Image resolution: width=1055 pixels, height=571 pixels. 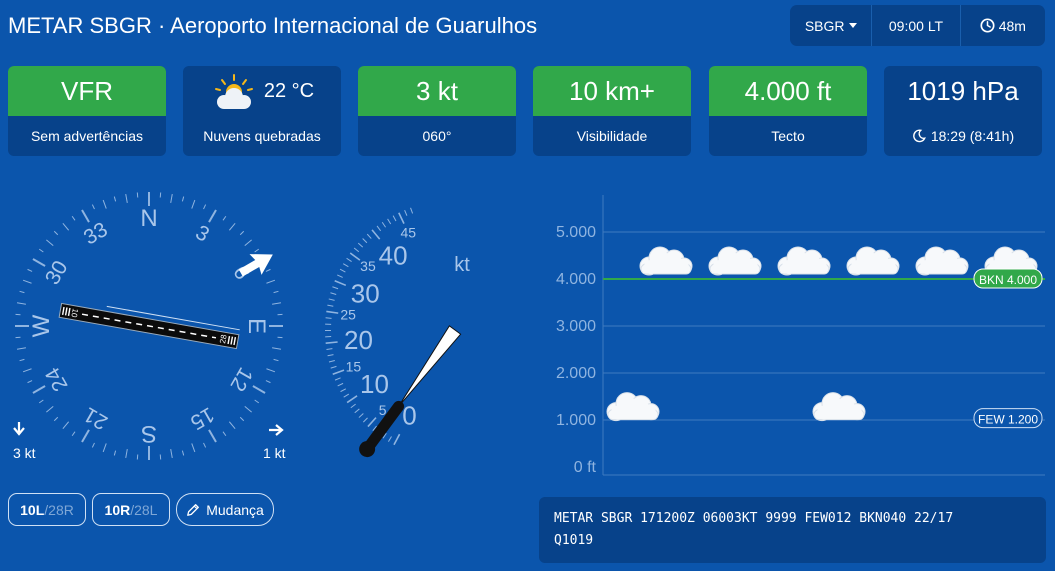 I want to click on change-button: Mudança, so click(x=225, y=509).